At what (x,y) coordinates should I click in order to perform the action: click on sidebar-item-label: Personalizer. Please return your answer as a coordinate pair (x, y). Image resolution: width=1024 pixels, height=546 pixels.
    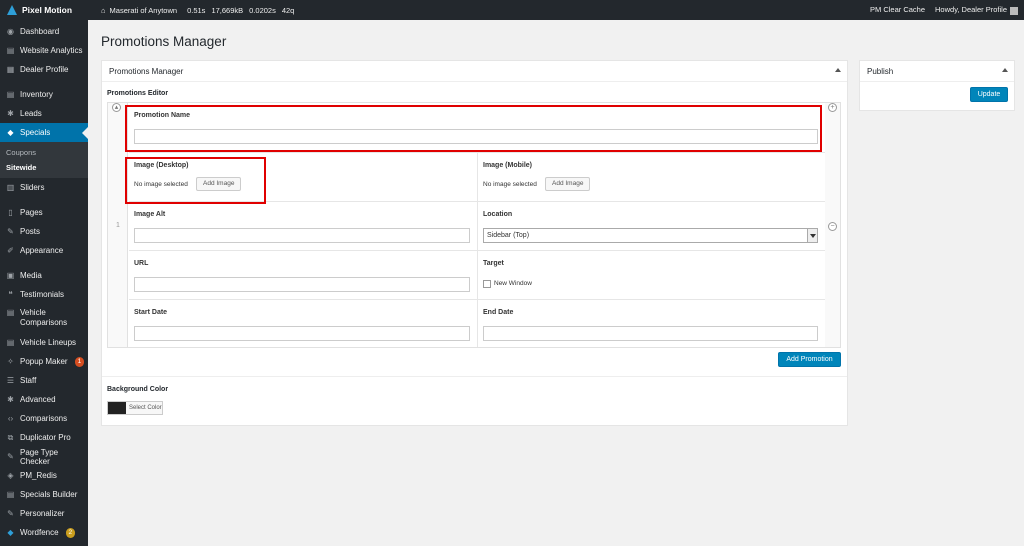
    Looking at the image, I should click on (42, 513).